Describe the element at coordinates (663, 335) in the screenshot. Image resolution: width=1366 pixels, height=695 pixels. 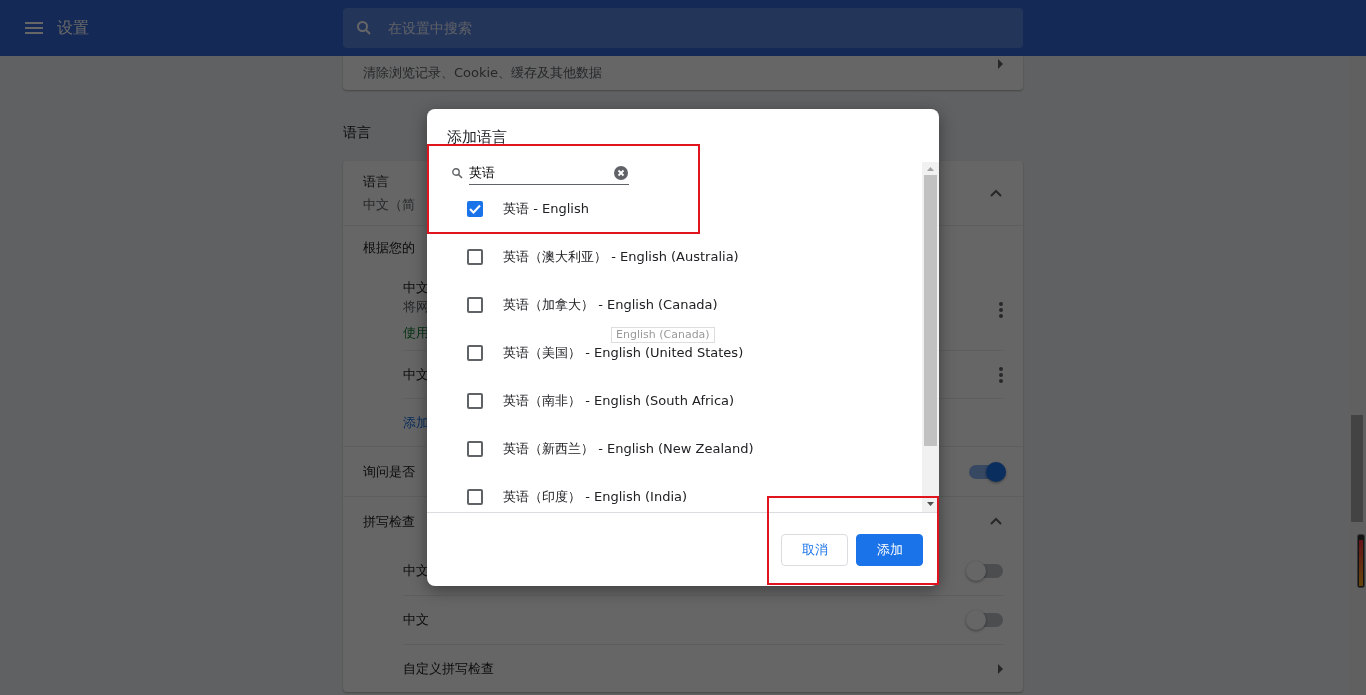
I see `tooltip: English (Canada)` at that location.